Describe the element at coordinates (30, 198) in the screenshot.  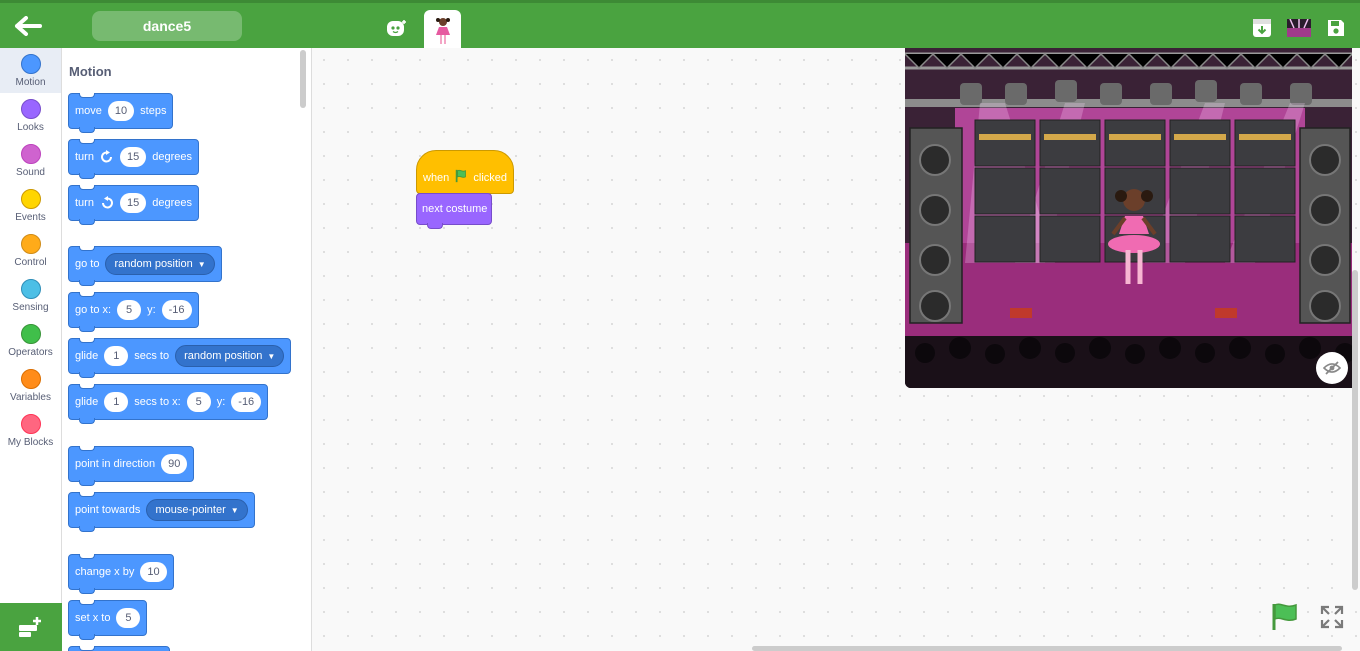
I see `events-dot-icon` at that location.